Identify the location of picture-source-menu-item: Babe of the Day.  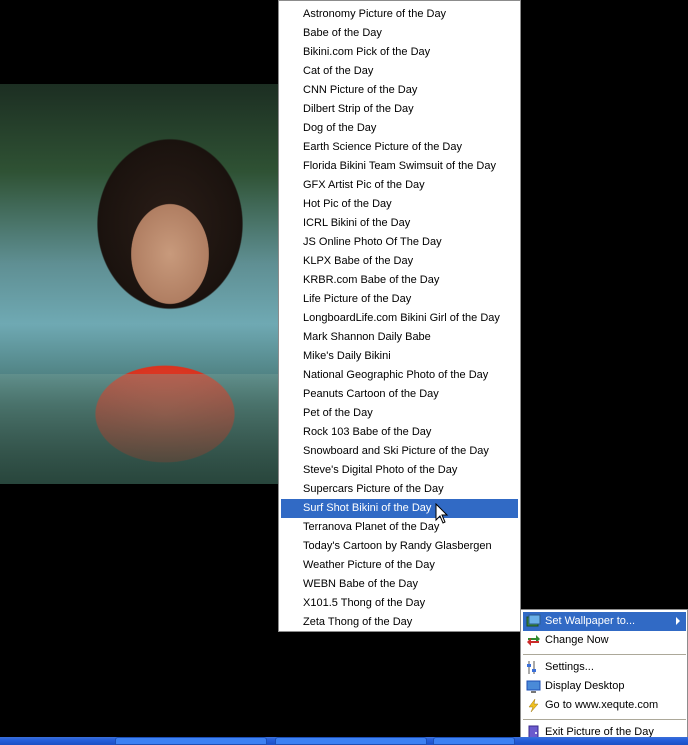
(399, 33).